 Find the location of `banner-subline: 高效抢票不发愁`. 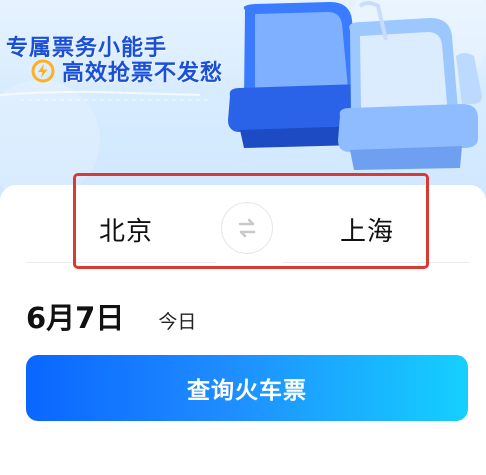

banner-subline: 高效抢票不发愁 is located at coordinates (126, 71).